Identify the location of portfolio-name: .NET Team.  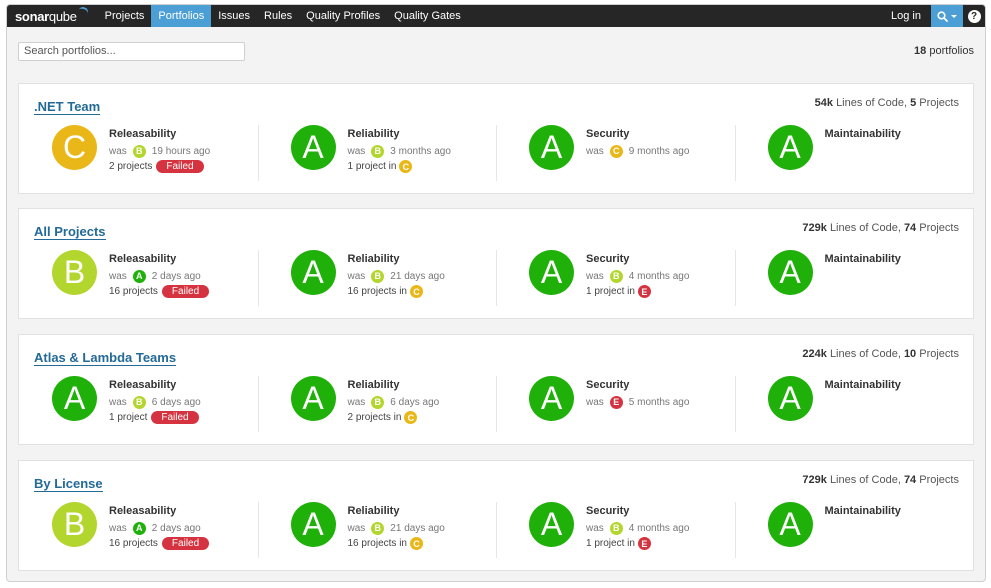
(67, 107).